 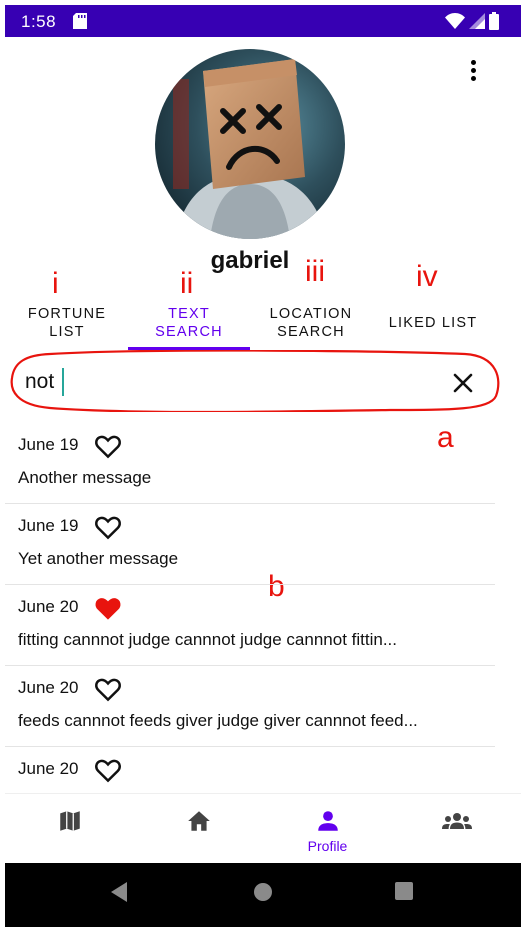 I want to click on status-time: 1:58, so click(x=39, y=21).